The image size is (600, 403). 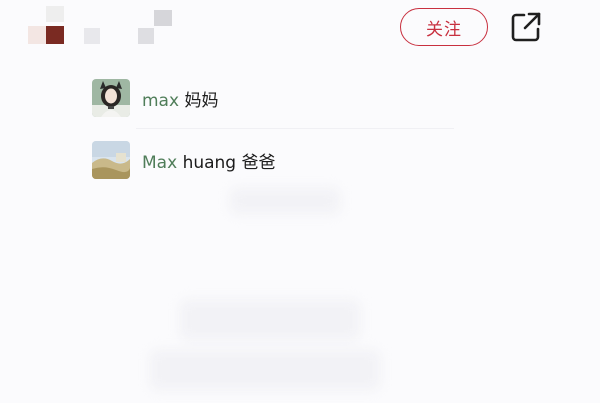 I want to click on divider, so click(x=295, y=128).